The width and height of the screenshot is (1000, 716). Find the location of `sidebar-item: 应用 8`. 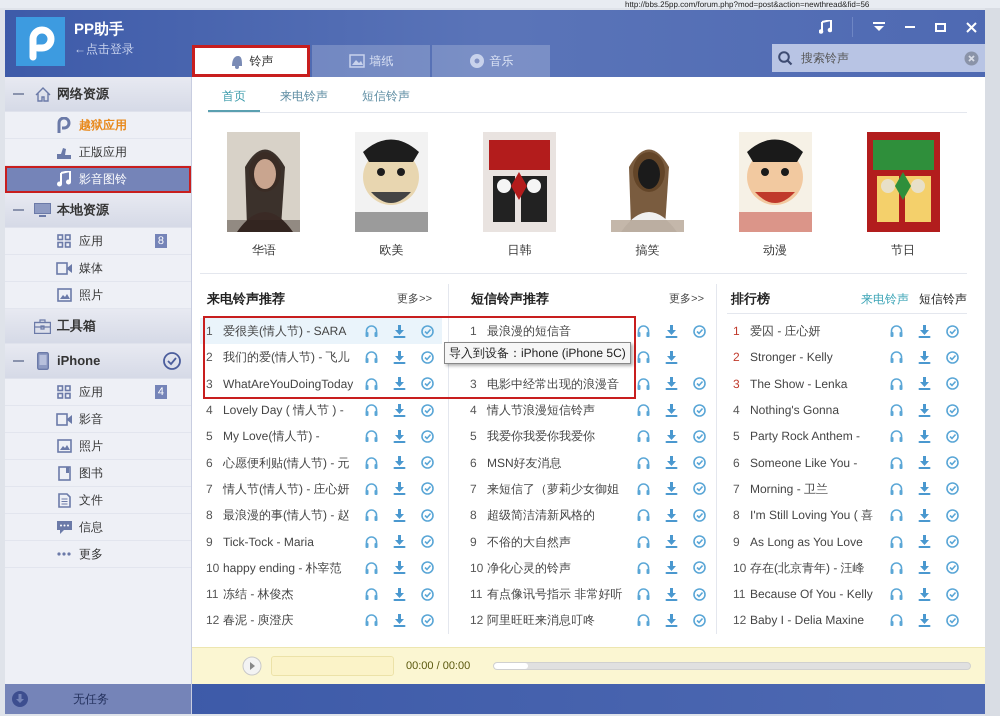

sidebar-item: 应用 8 is located at coordinates (98, 241).